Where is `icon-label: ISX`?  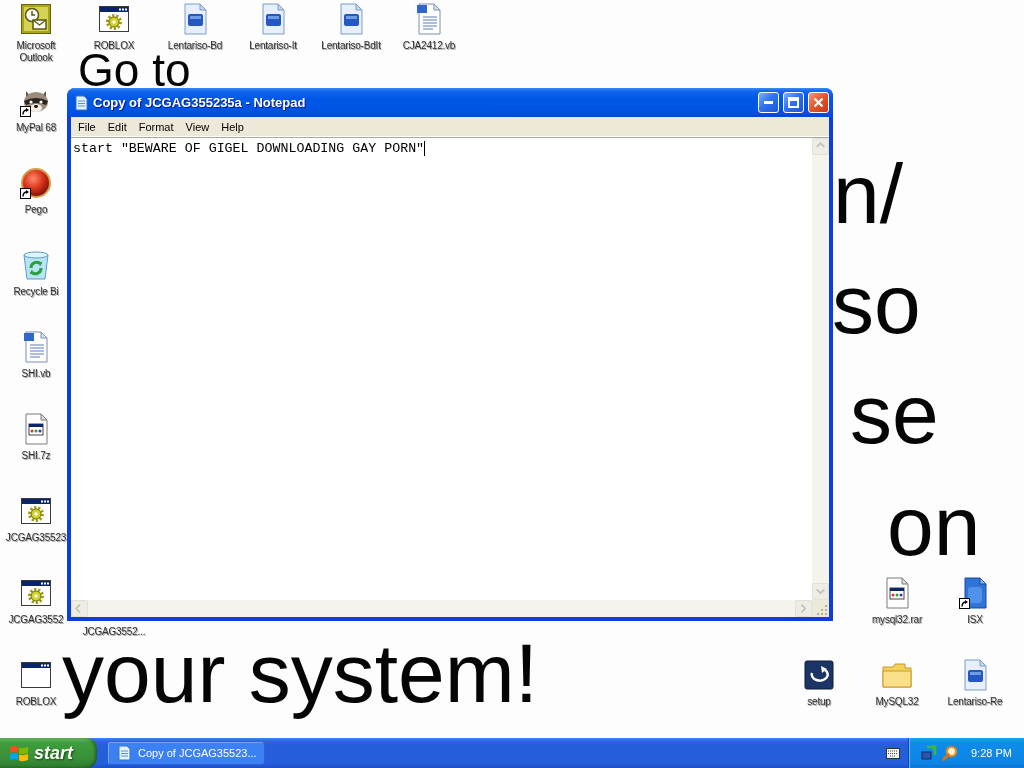
icon-label: ISX is located at coordinates (975, 620).